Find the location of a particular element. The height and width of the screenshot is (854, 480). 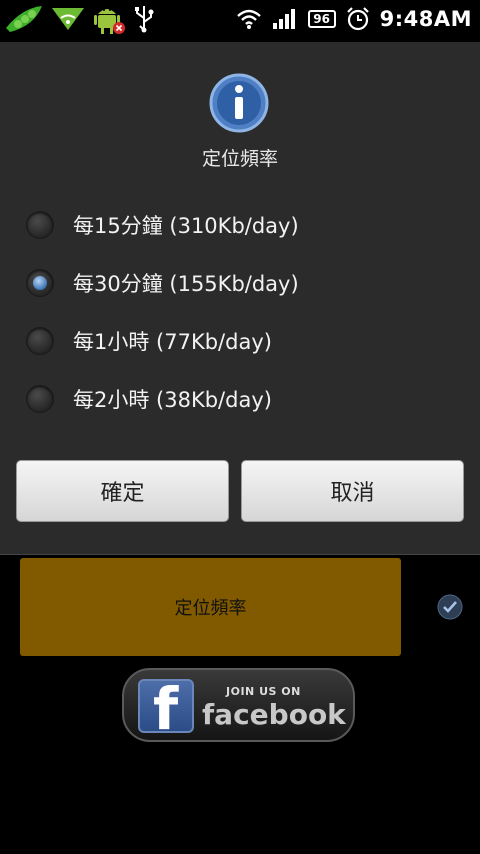

wifi-icon is located at coordinates (248, 19).